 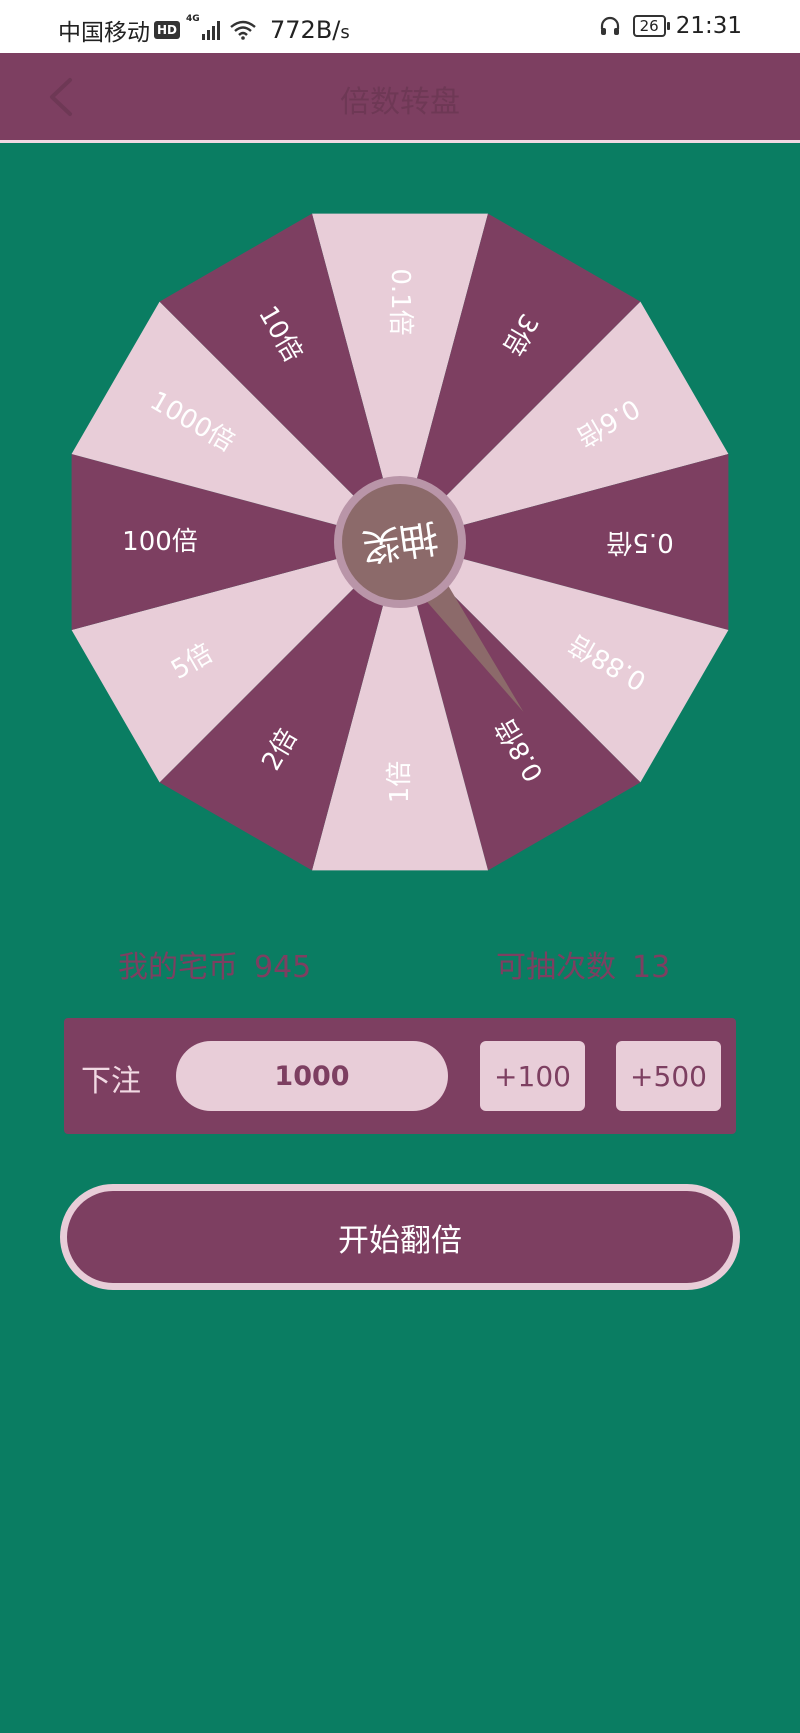 I want to click on title-bar: 倍数转盘, so click(x=400, y=98).